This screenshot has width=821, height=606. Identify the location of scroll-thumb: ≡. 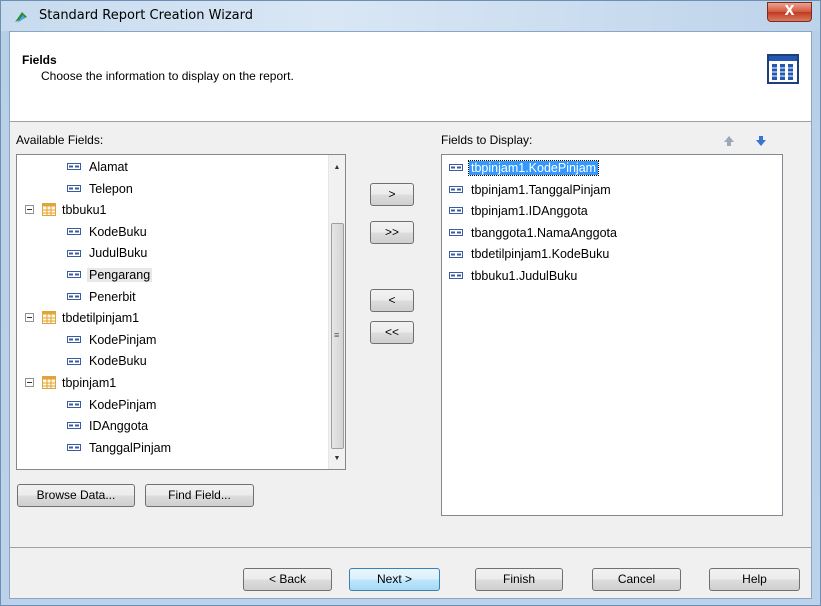
(337, 336).